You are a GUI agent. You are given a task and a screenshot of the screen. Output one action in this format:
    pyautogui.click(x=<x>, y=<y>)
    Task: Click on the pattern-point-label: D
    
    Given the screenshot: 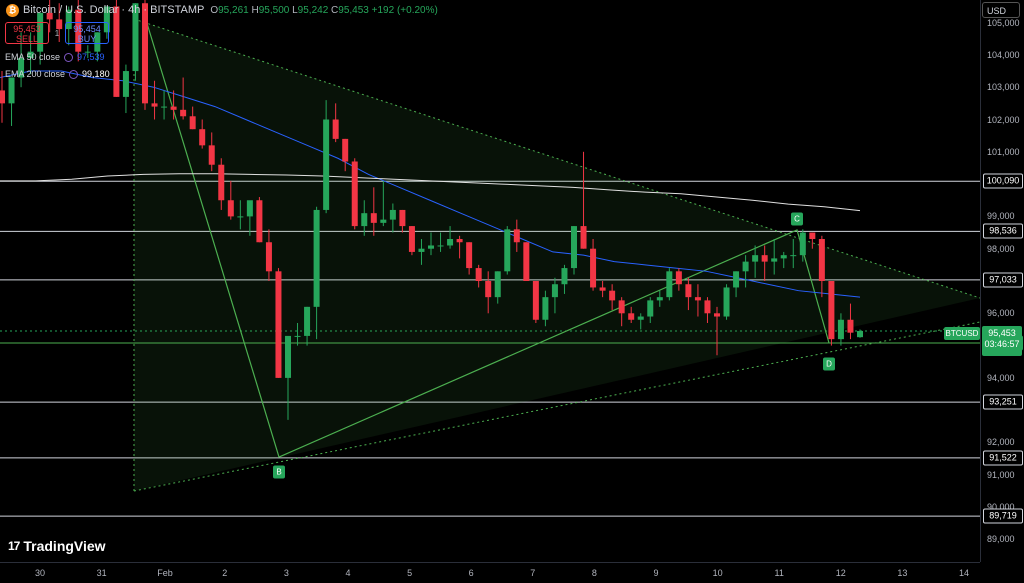 What is the action you would take?
    pyautogui.click(x=829, y=364)
    